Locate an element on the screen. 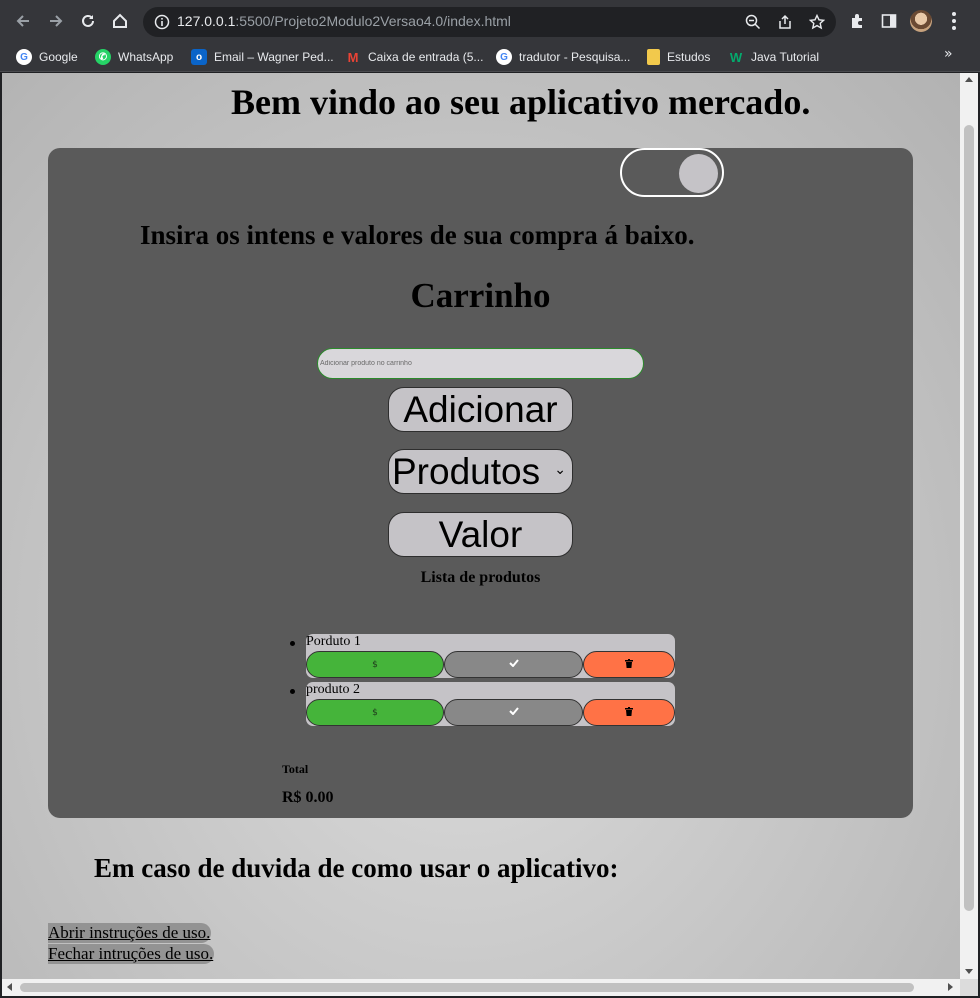 The image size is (980, 998). zoom-icon is located at coordinates (753, 22).